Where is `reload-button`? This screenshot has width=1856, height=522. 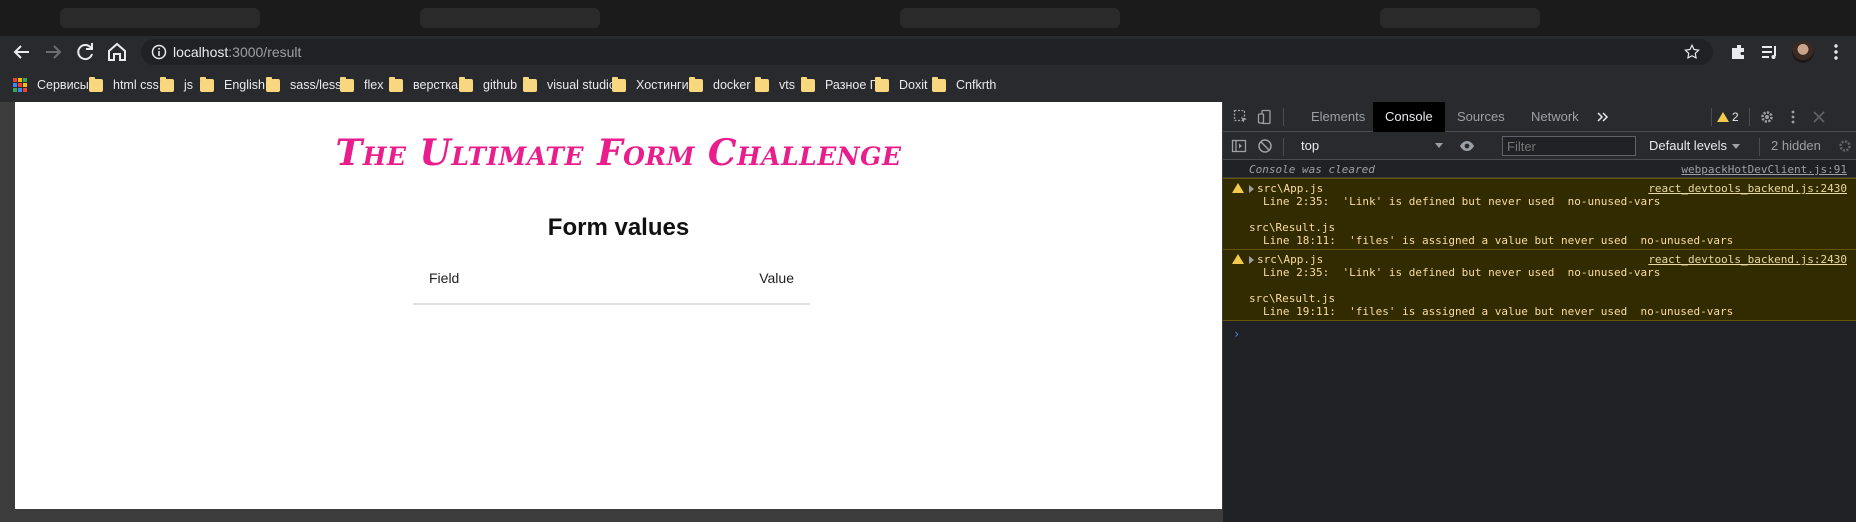 reload-button is located at coordinates (85, 52).